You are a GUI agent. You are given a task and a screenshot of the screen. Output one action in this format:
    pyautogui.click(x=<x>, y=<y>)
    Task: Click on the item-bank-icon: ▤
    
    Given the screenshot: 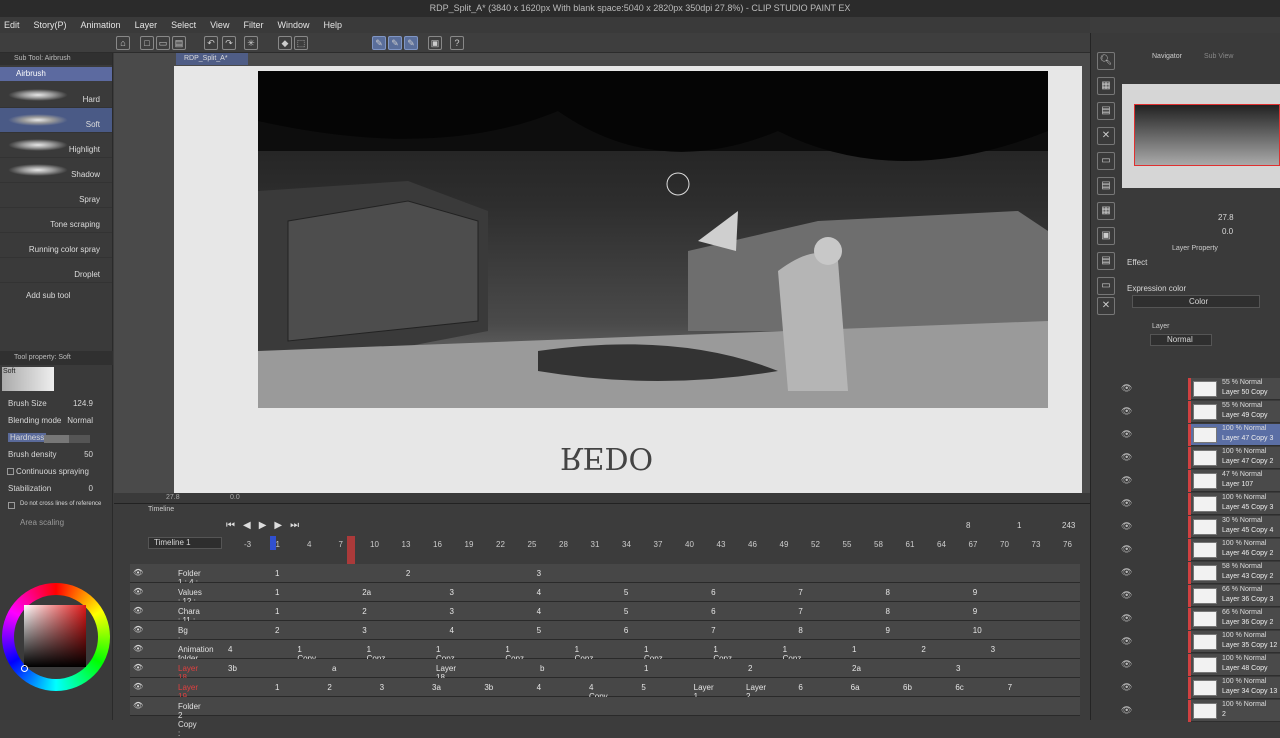 What is the action you would take?
    pyautogui.click(x=1106, y=186)
    